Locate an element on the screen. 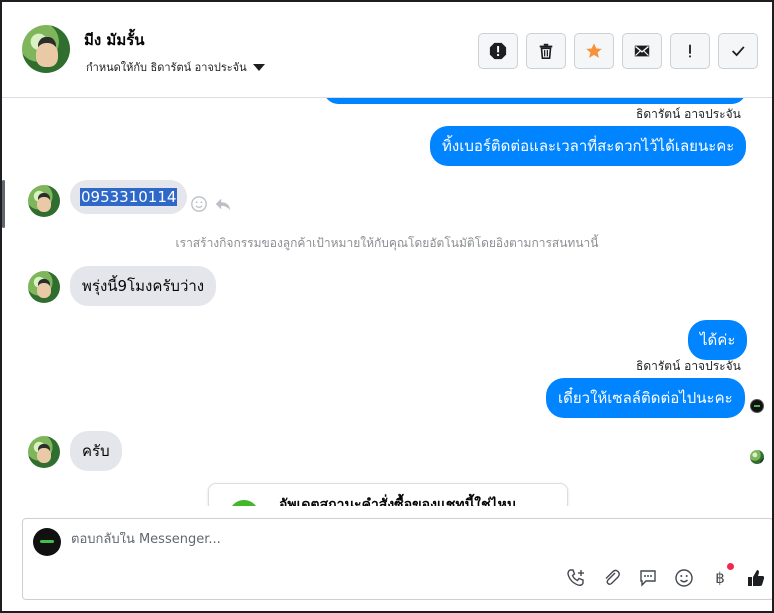 This screenshot has height=613, width=774. message-actions is located at coordinates (211, 204).